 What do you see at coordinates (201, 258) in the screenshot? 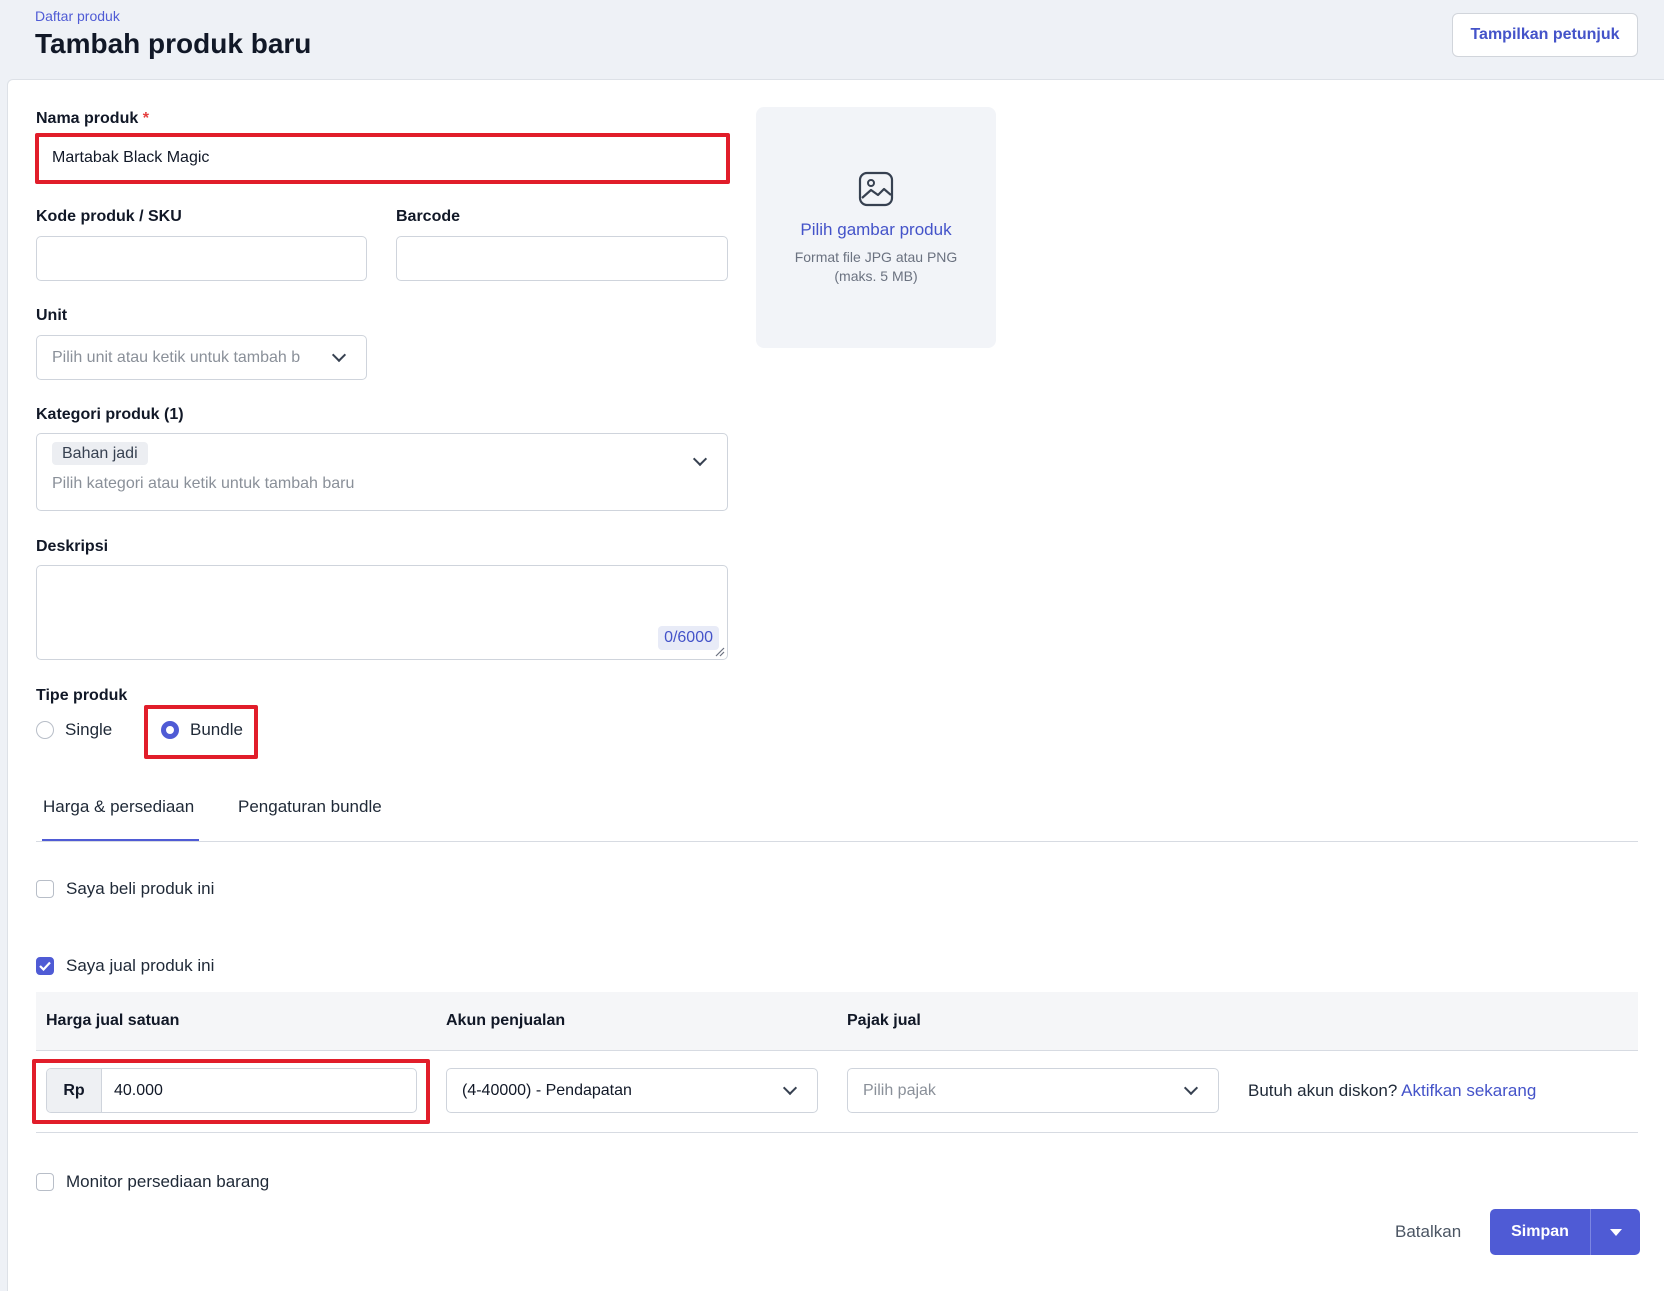
I see `sku-input` at bounding box center [201, 258].